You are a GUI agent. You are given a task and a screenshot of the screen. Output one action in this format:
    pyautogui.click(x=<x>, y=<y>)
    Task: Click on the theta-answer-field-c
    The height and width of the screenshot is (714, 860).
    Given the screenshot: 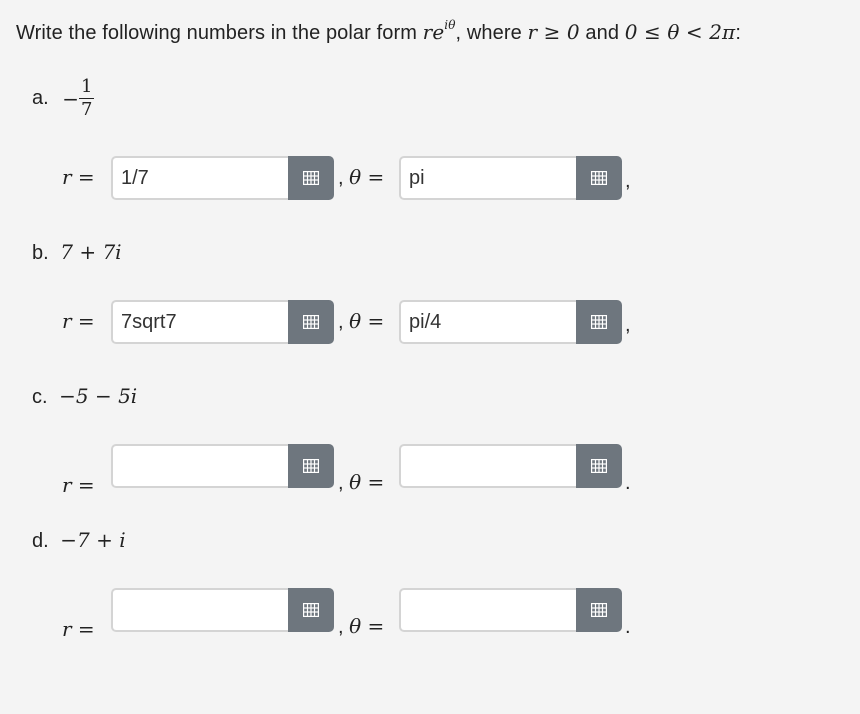 What is the action you would take?
    pyautogui.click(x=510, y=466)
    